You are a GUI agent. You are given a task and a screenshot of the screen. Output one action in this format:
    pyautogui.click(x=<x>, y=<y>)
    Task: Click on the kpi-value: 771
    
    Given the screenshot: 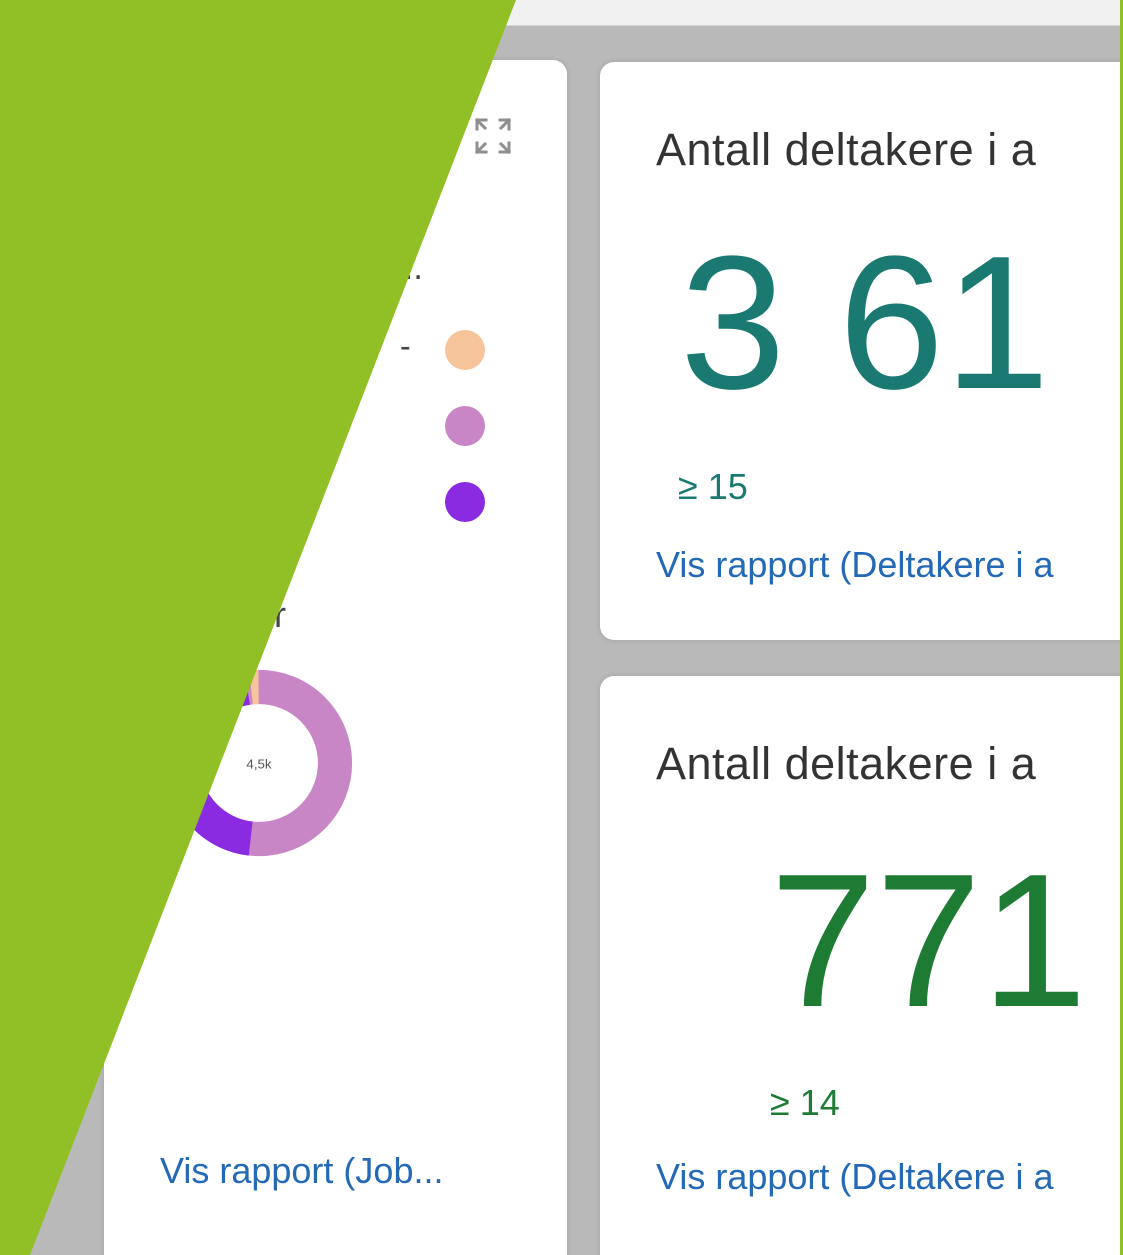 What is the action you would take?
    pyautogui.click(x=929, y=941)
    